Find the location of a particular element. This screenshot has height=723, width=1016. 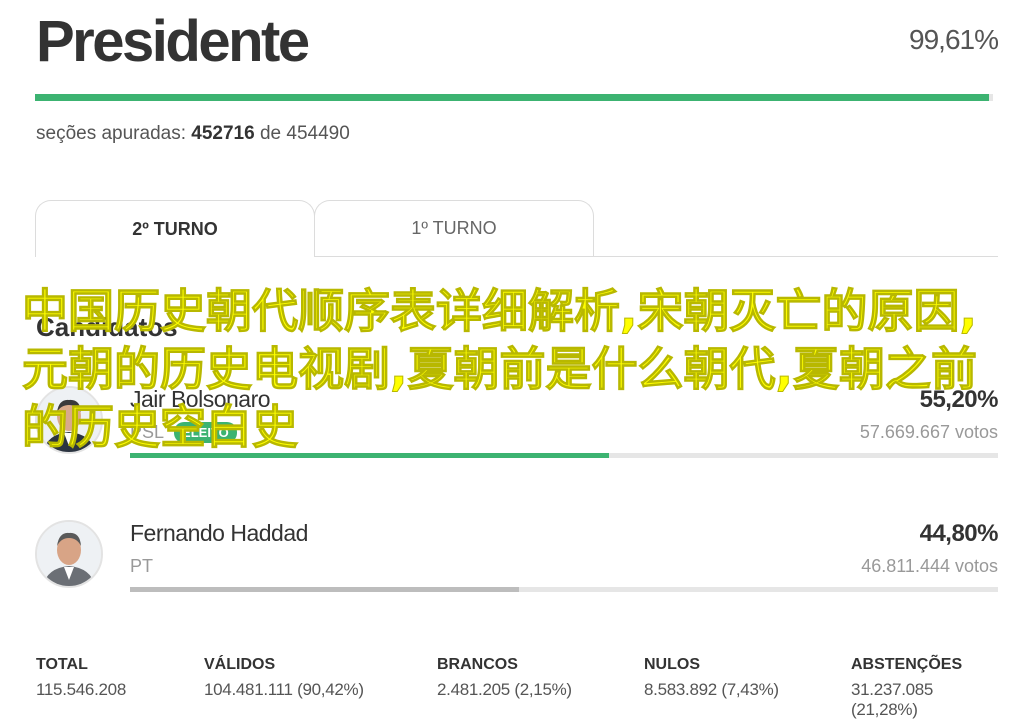

stat-nulos: NULOS 8.583.892 (7,43%) is located at coordinates (711, 678).